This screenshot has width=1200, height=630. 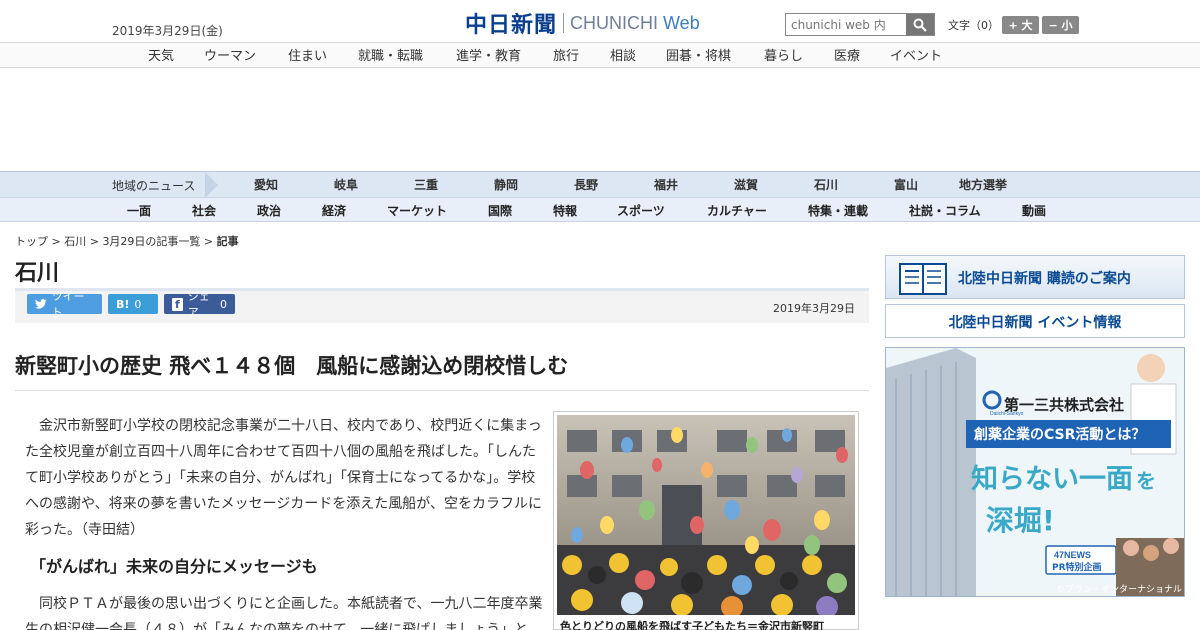 I want to click on region-item-fukui: 福井, so click(x=666, y=184).